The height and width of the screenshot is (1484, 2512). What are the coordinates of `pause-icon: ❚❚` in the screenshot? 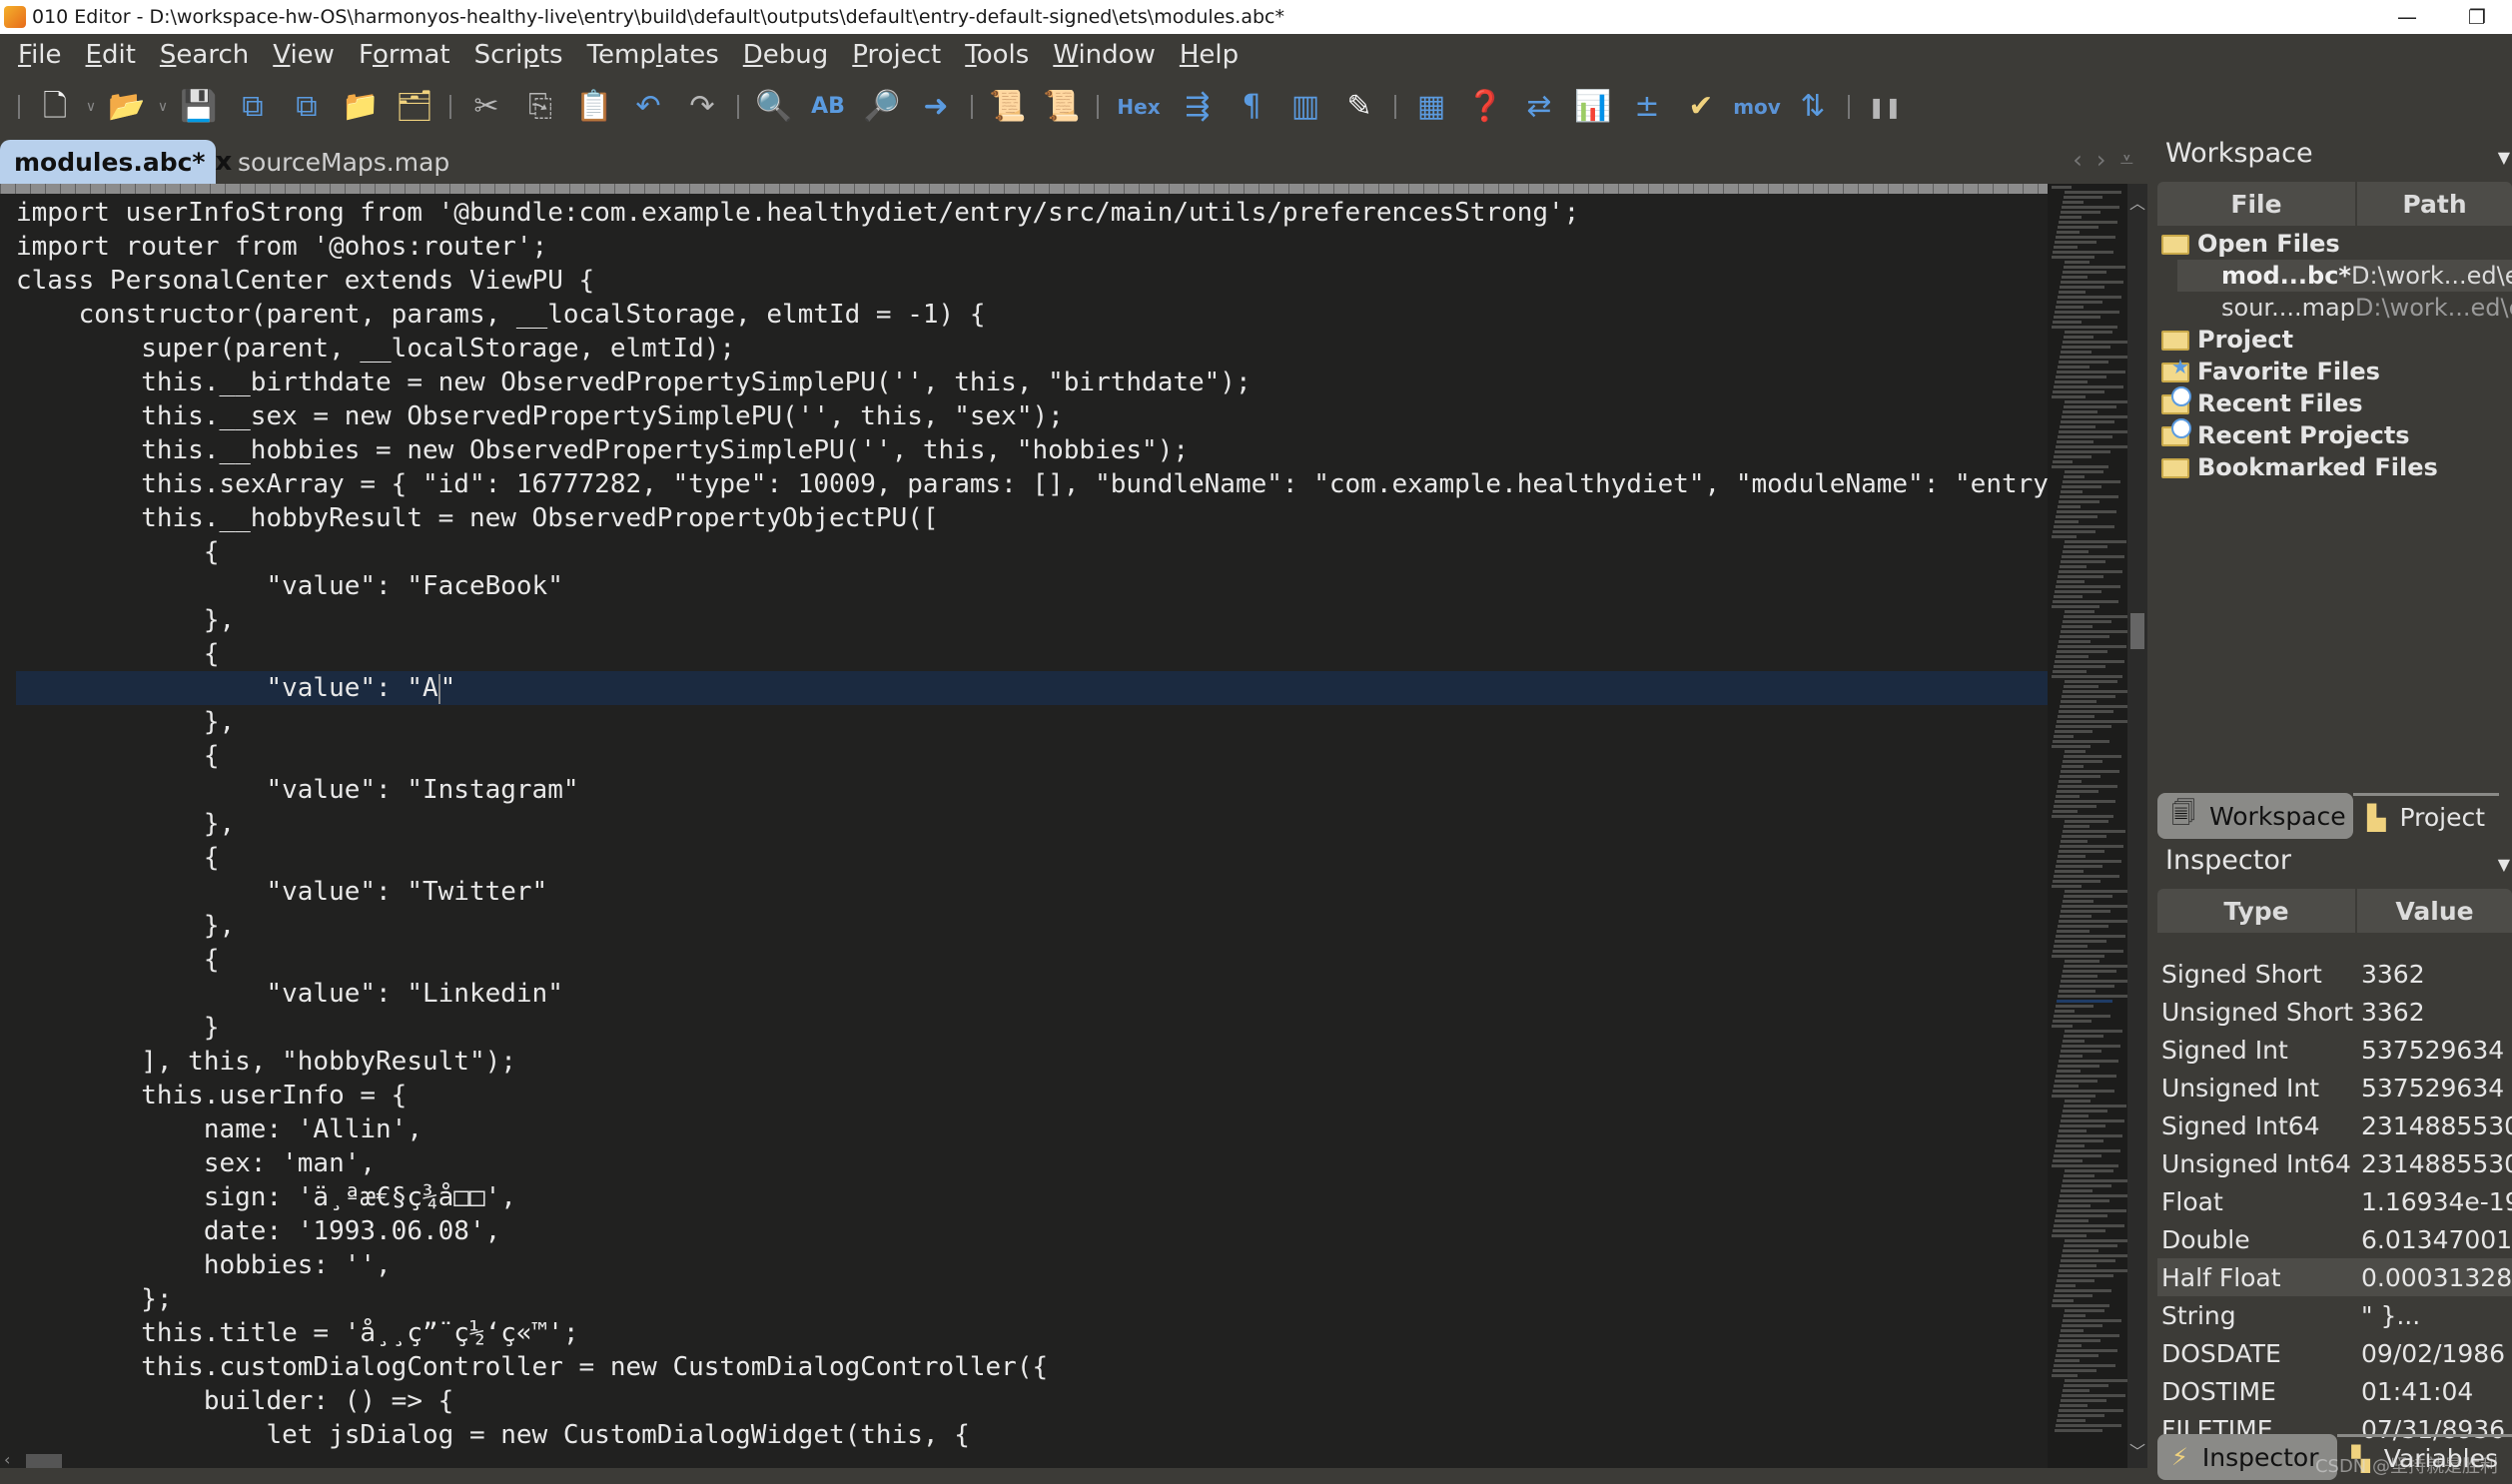 It's located at (1885, 107).